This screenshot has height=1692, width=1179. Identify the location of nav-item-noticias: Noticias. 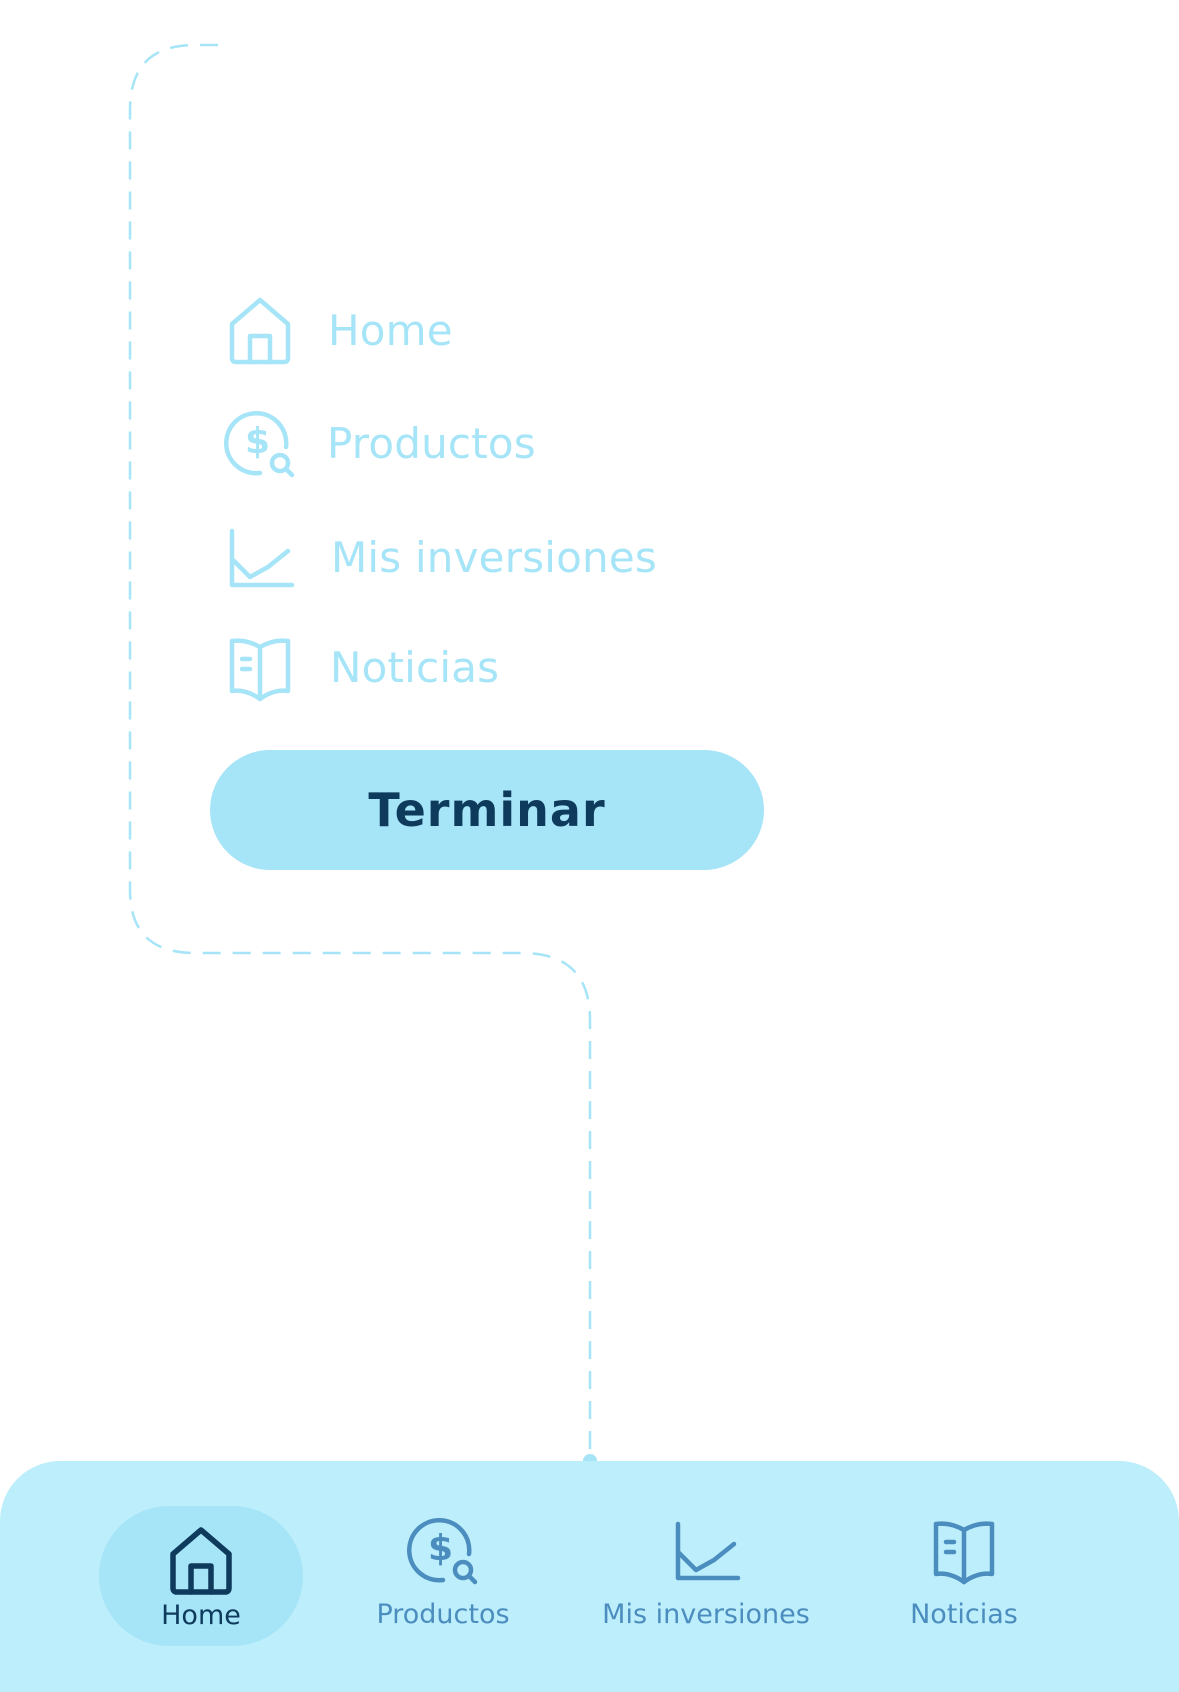
(964, 1576).